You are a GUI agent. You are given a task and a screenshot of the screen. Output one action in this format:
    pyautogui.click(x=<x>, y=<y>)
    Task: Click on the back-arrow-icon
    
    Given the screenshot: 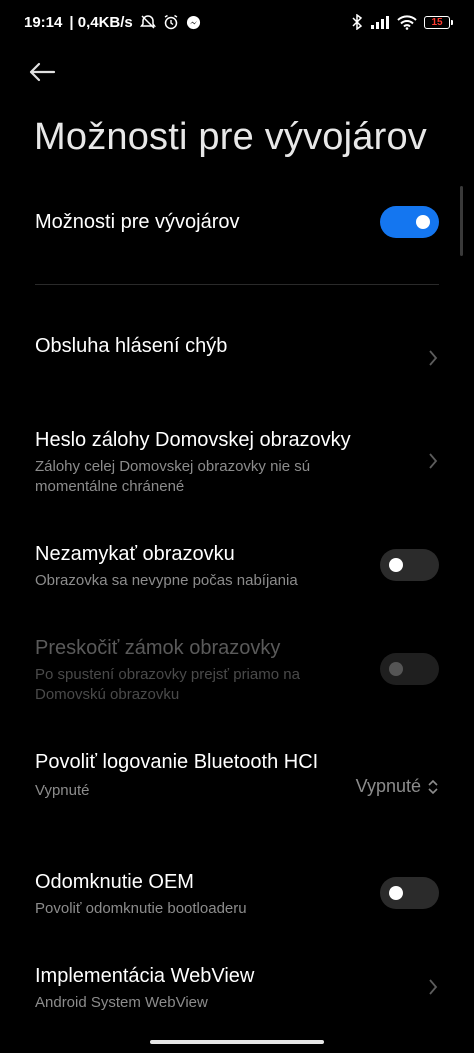 What is the action you would take?
    pyautogui.click(x=42, y=72)
    